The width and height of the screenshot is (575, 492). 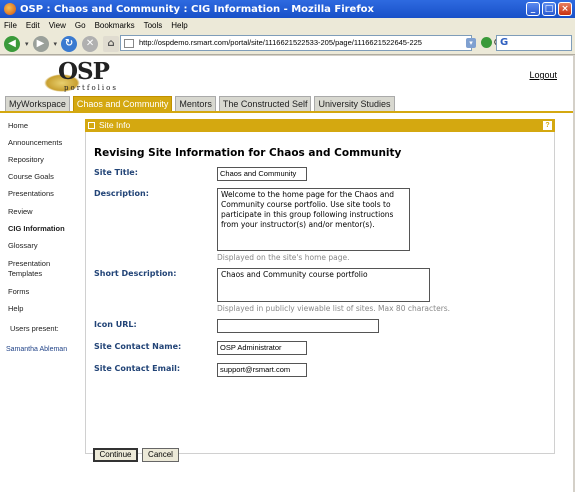 I want to click on menu-help: Help, so click(x=179, y=25).